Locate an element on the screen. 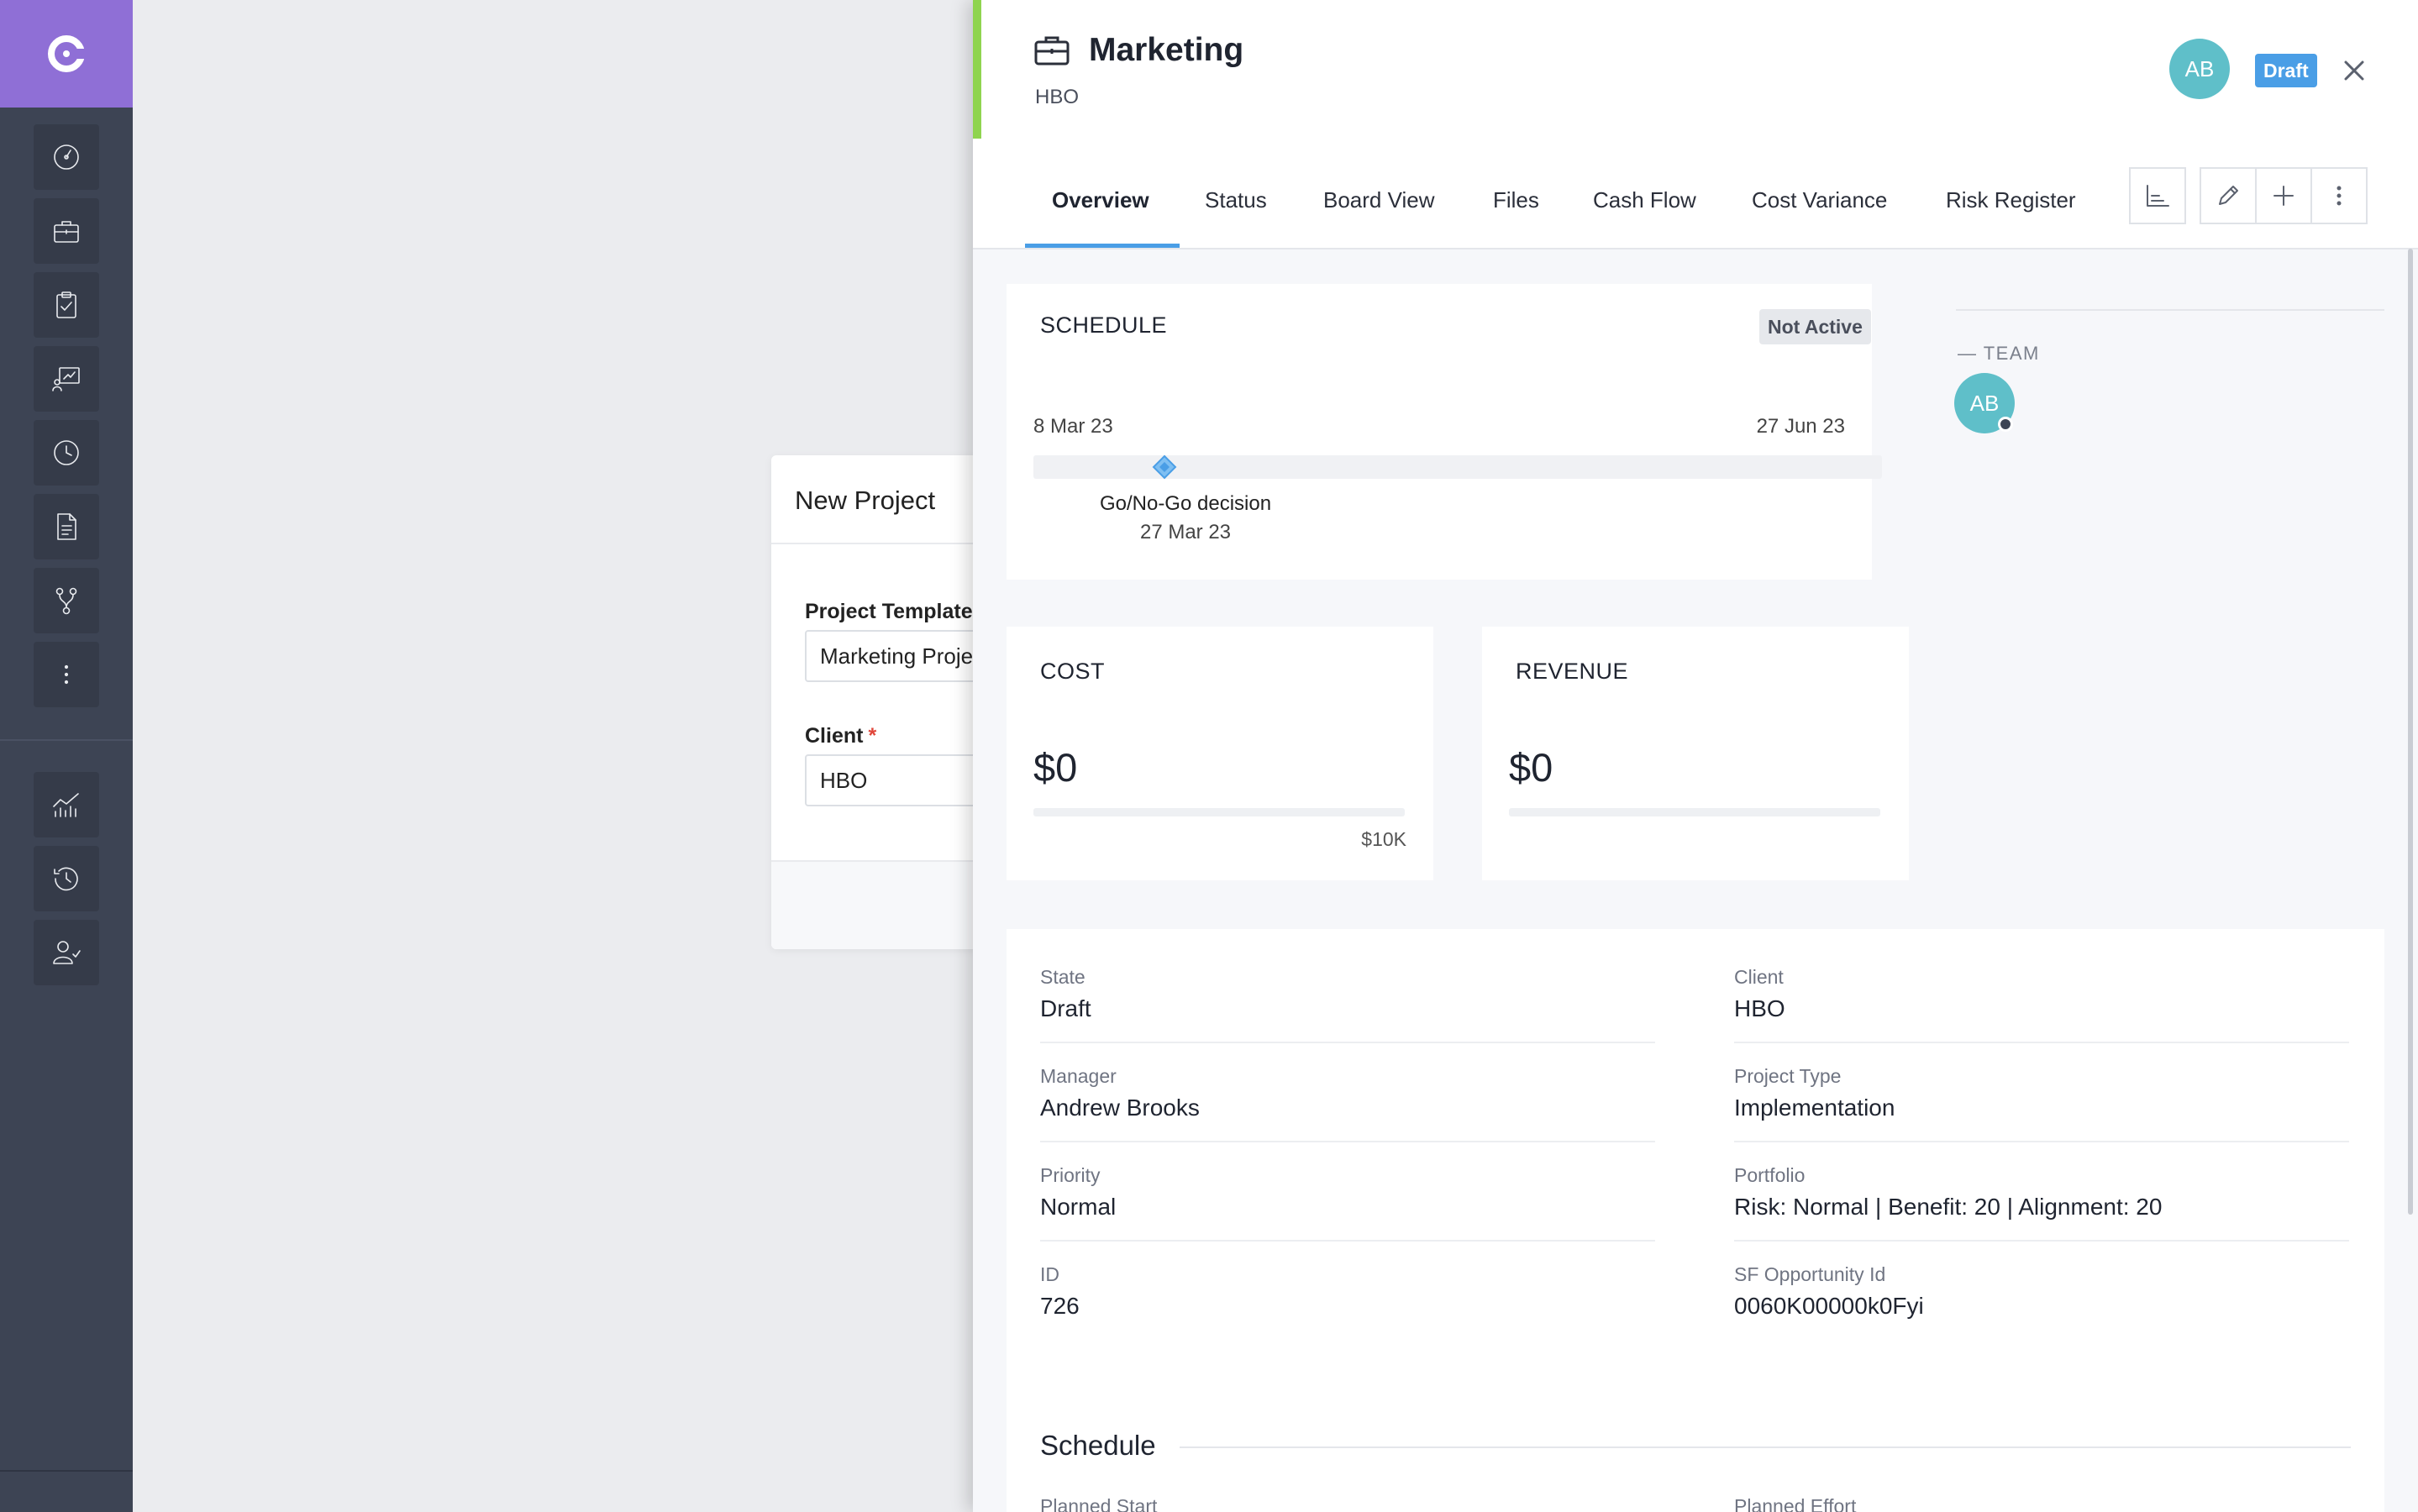 Image resolution: width=2418 pixels, height=1512 pixels. field-client: Client HBO is located at coordinates (2042, 994).